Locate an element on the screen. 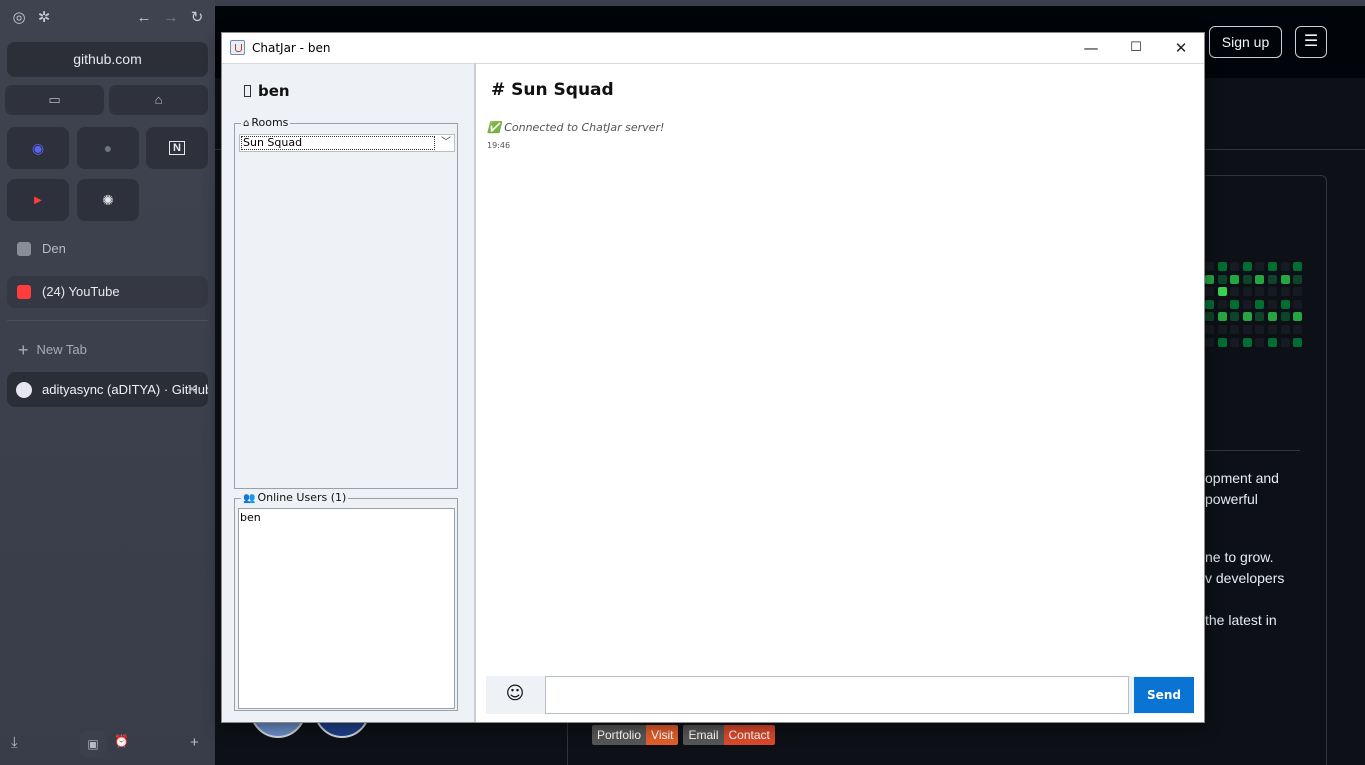  rooms-legend-text: Rooms is located at coordinates (270, 122).